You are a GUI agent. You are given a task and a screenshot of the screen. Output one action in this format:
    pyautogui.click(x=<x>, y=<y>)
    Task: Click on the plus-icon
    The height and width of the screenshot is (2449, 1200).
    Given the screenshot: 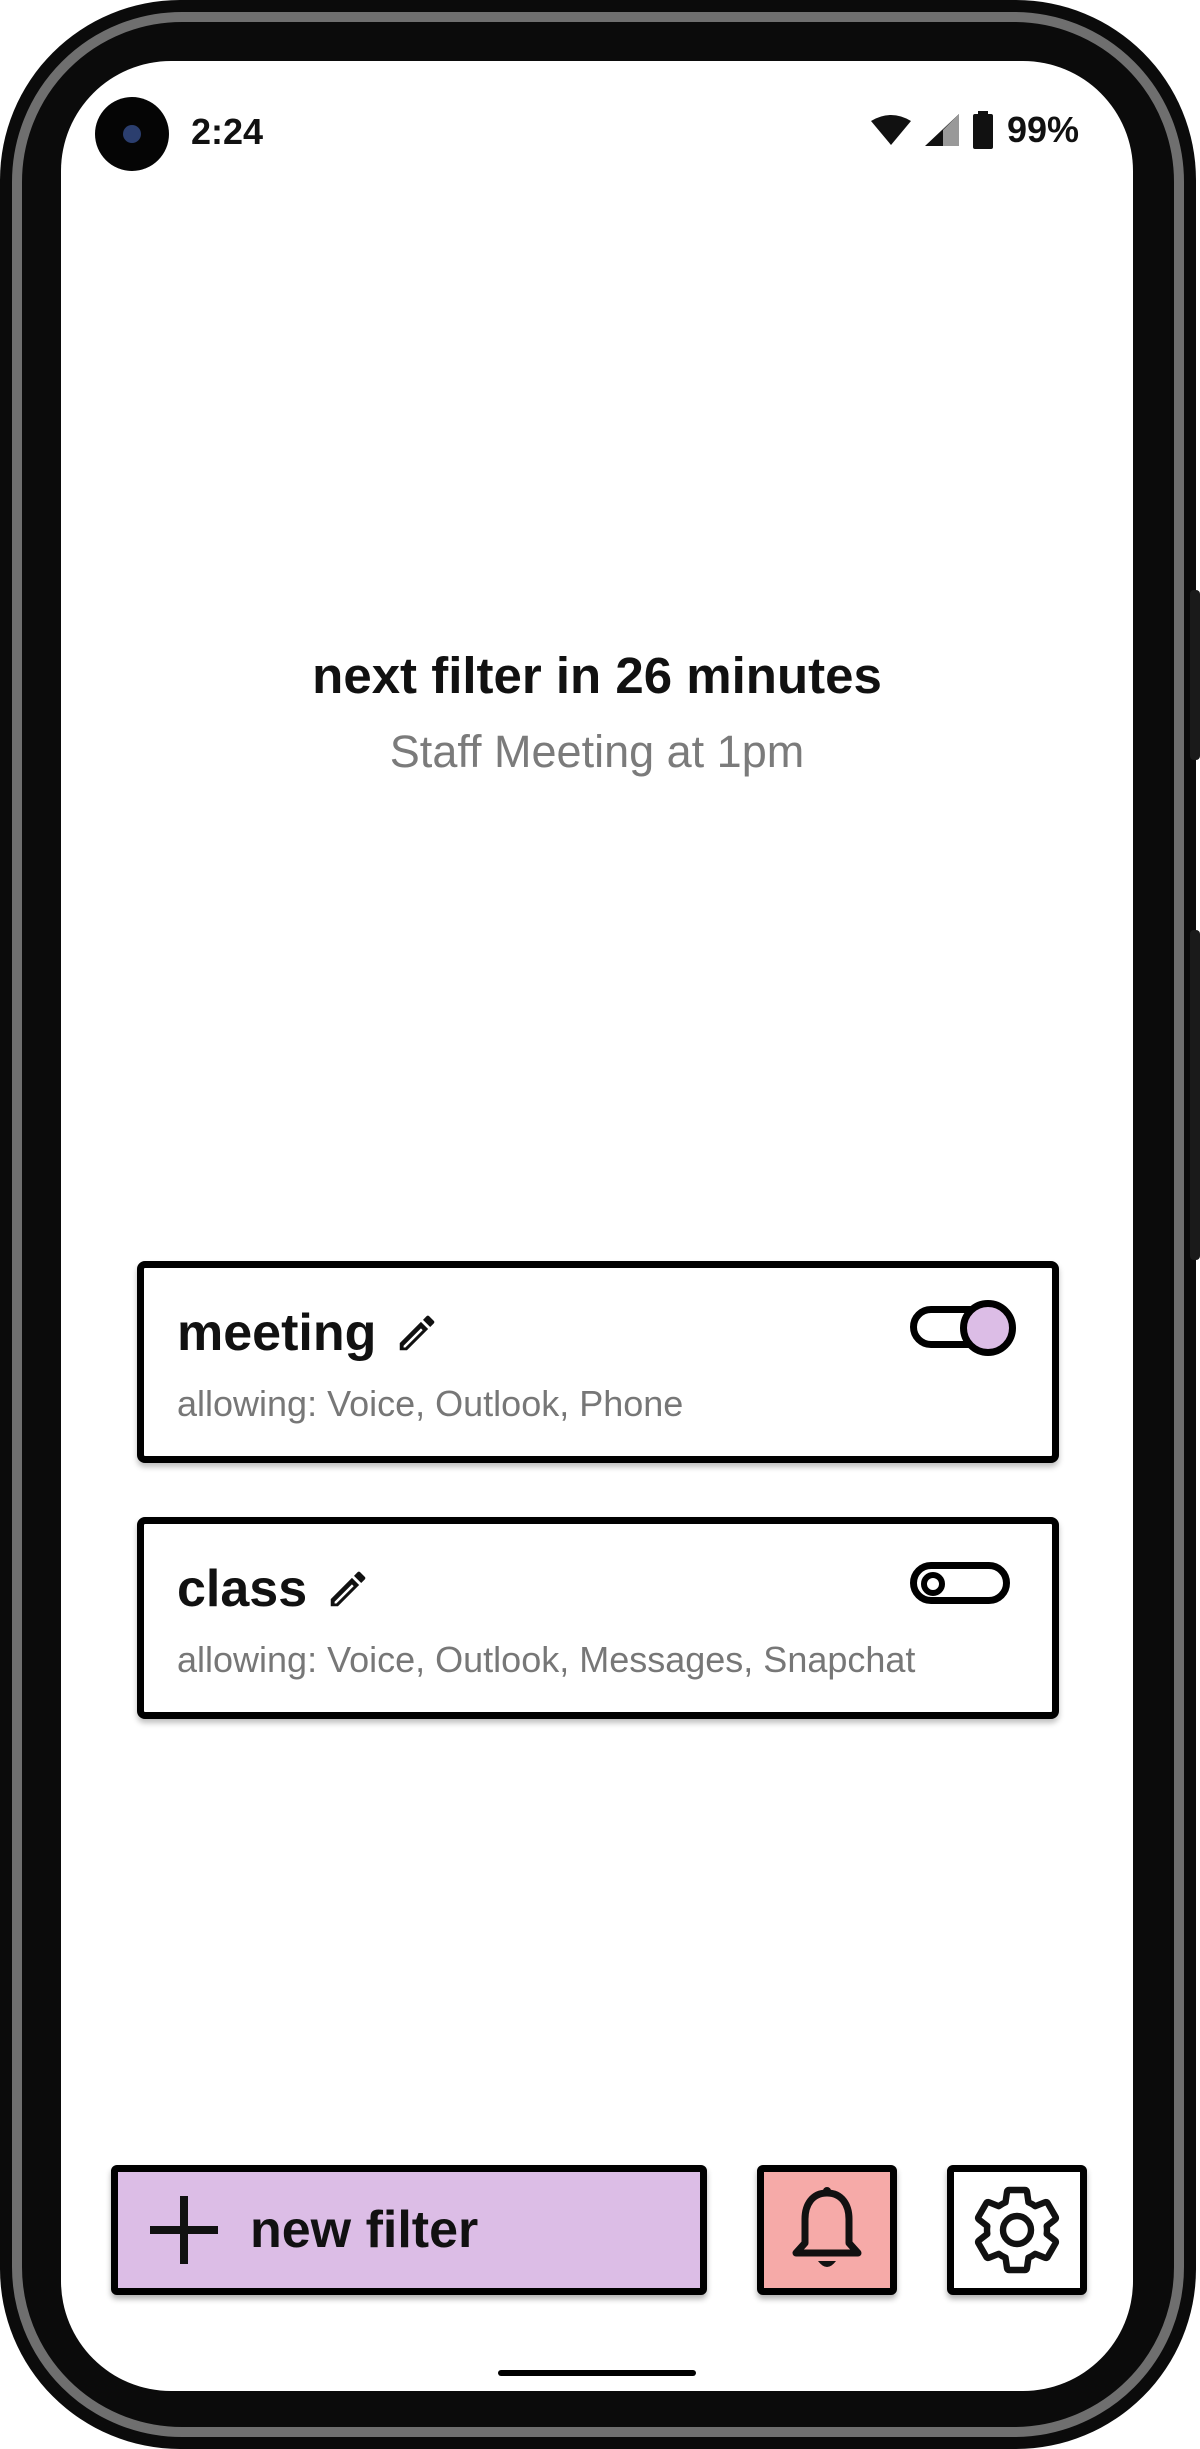 What is the action you would take?
    pyautogui.click(x=184, y=2230)
    